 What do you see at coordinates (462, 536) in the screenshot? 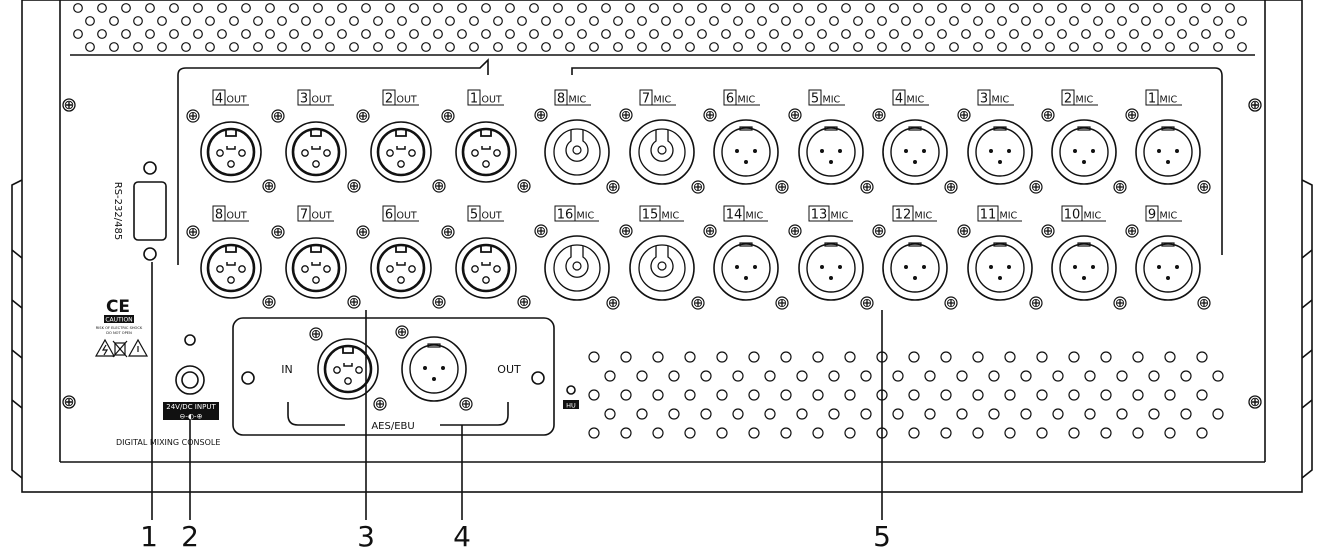
I see `callout-4: 4` at bounding box center [462, 536].